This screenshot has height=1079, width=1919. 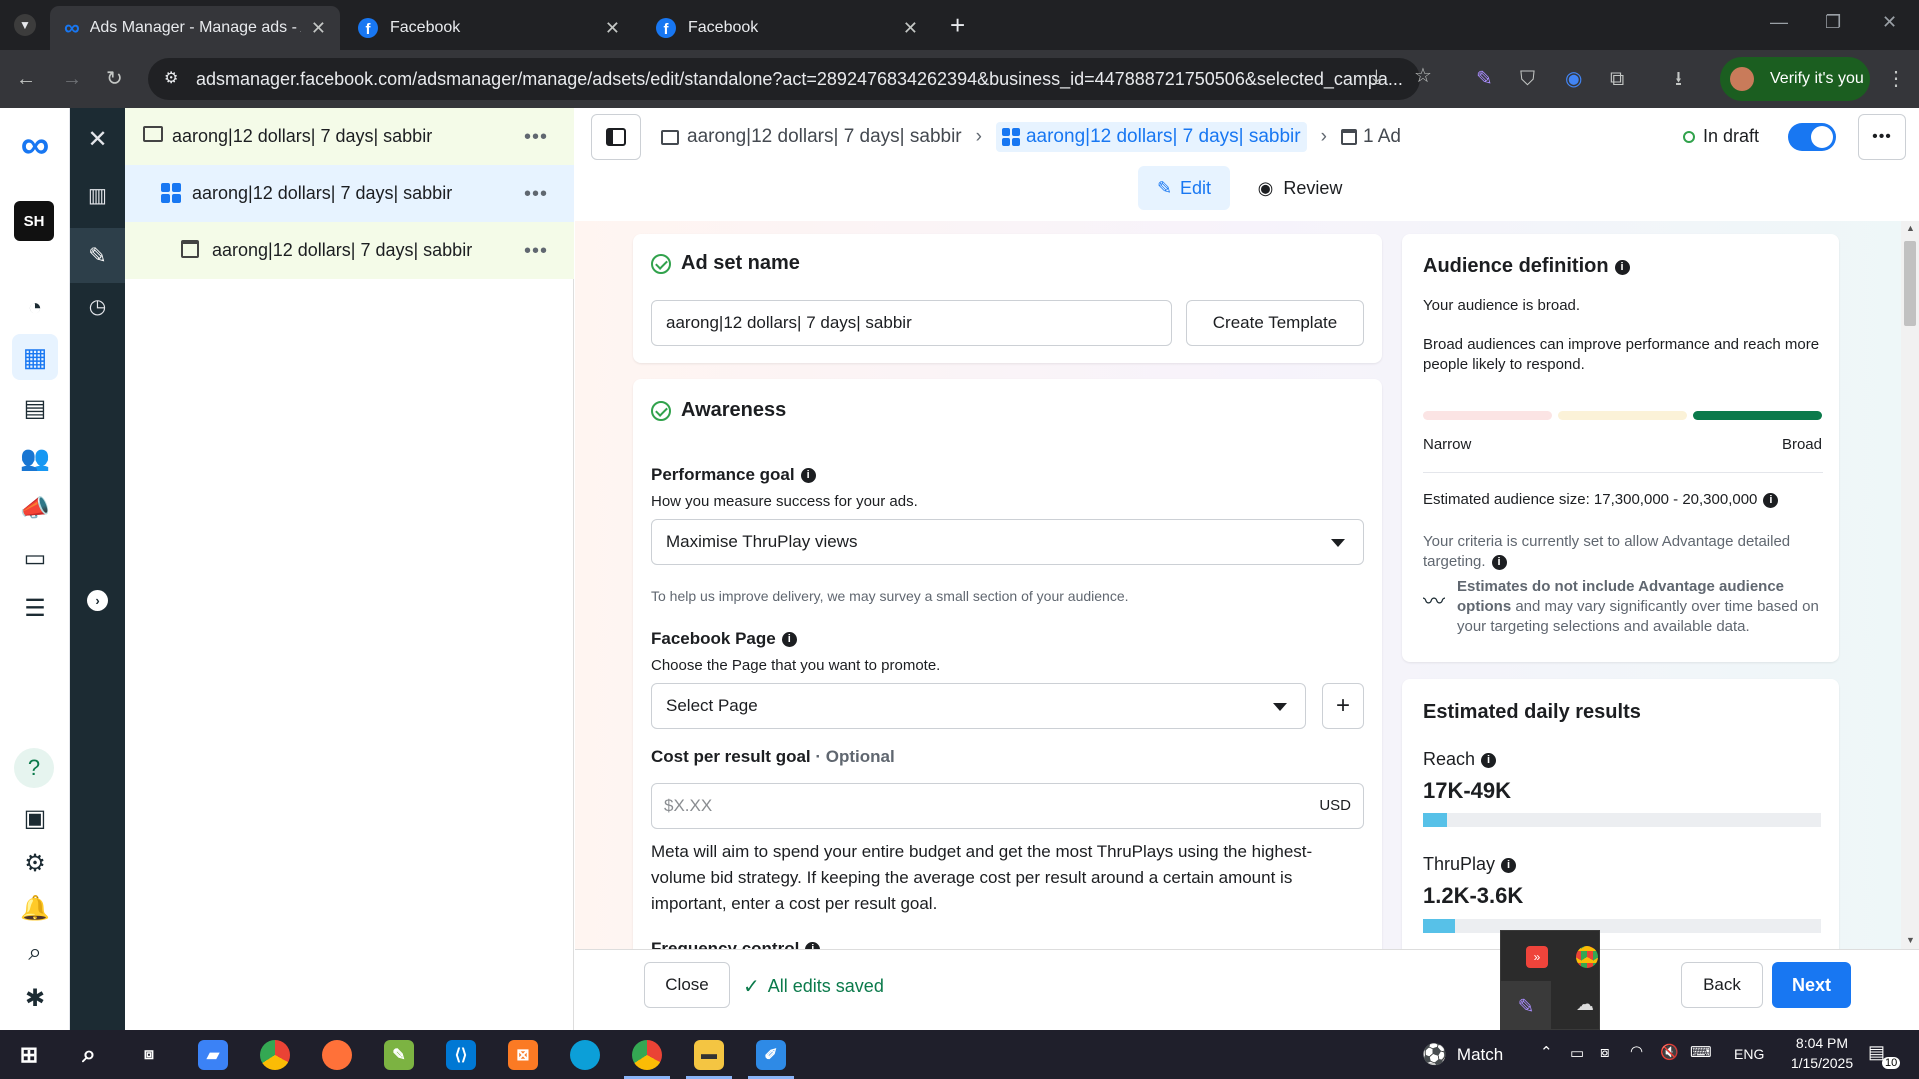 I want to click on browser-tab-facebook-1: f Facebook ✕, so click(x=489, y=28).